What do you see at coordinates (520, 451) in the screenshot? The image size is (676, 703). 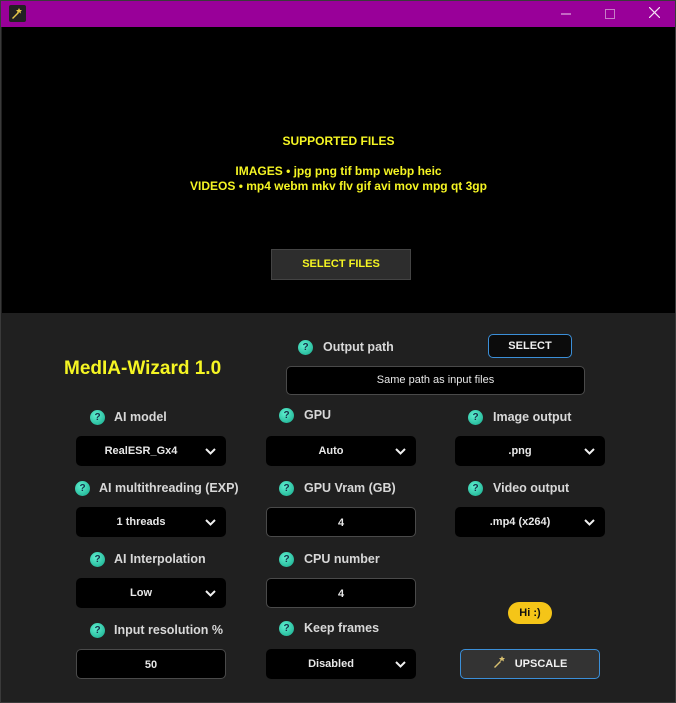 I see `image-output-value: .png` at bounding box center [520, 451].